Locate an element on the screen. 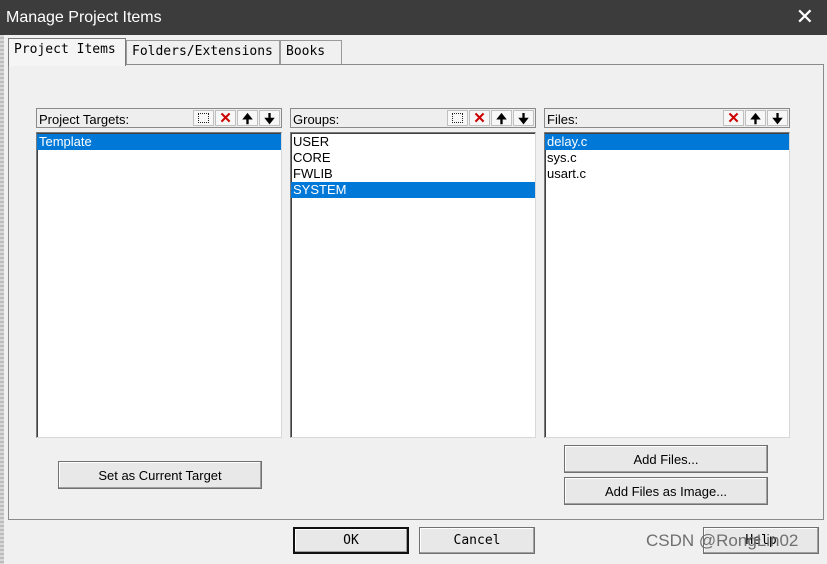 Image resolution: width=827 pixels, height=564 pixels. window-title: Manage Project Items is located at coordinates (84, 17).